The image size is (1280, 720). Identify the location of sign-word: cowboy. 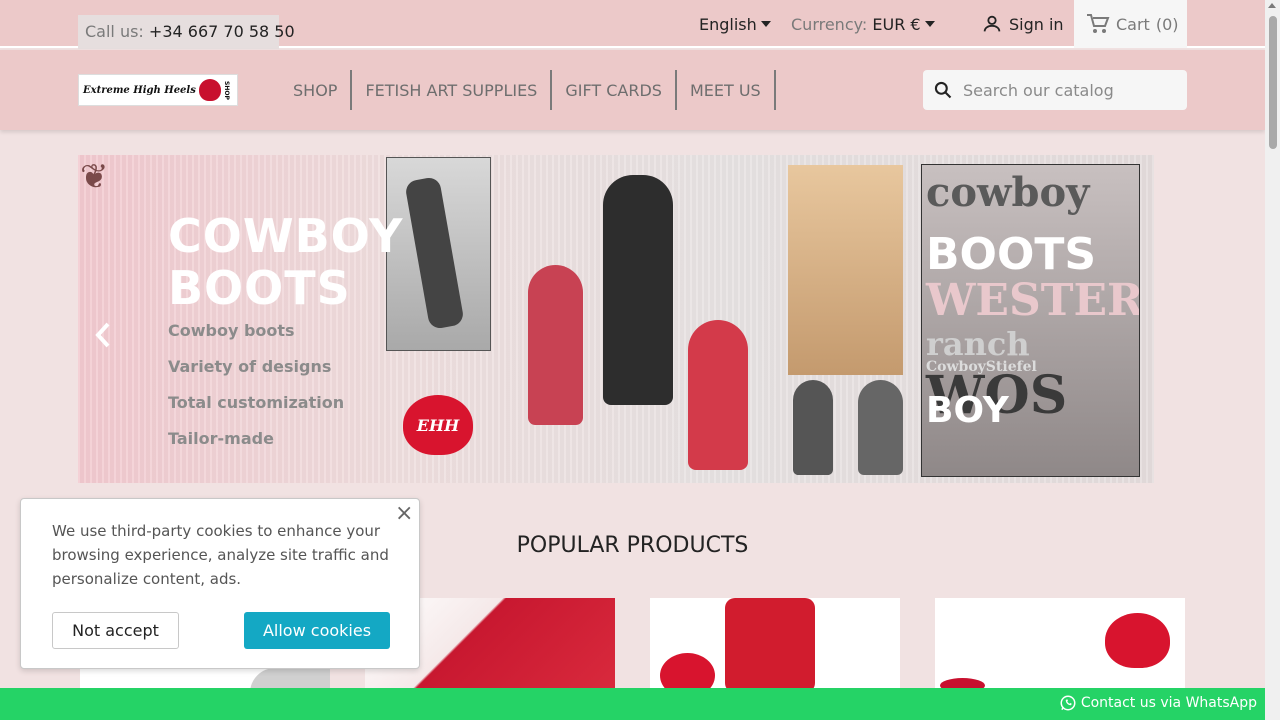
(1008, 192).